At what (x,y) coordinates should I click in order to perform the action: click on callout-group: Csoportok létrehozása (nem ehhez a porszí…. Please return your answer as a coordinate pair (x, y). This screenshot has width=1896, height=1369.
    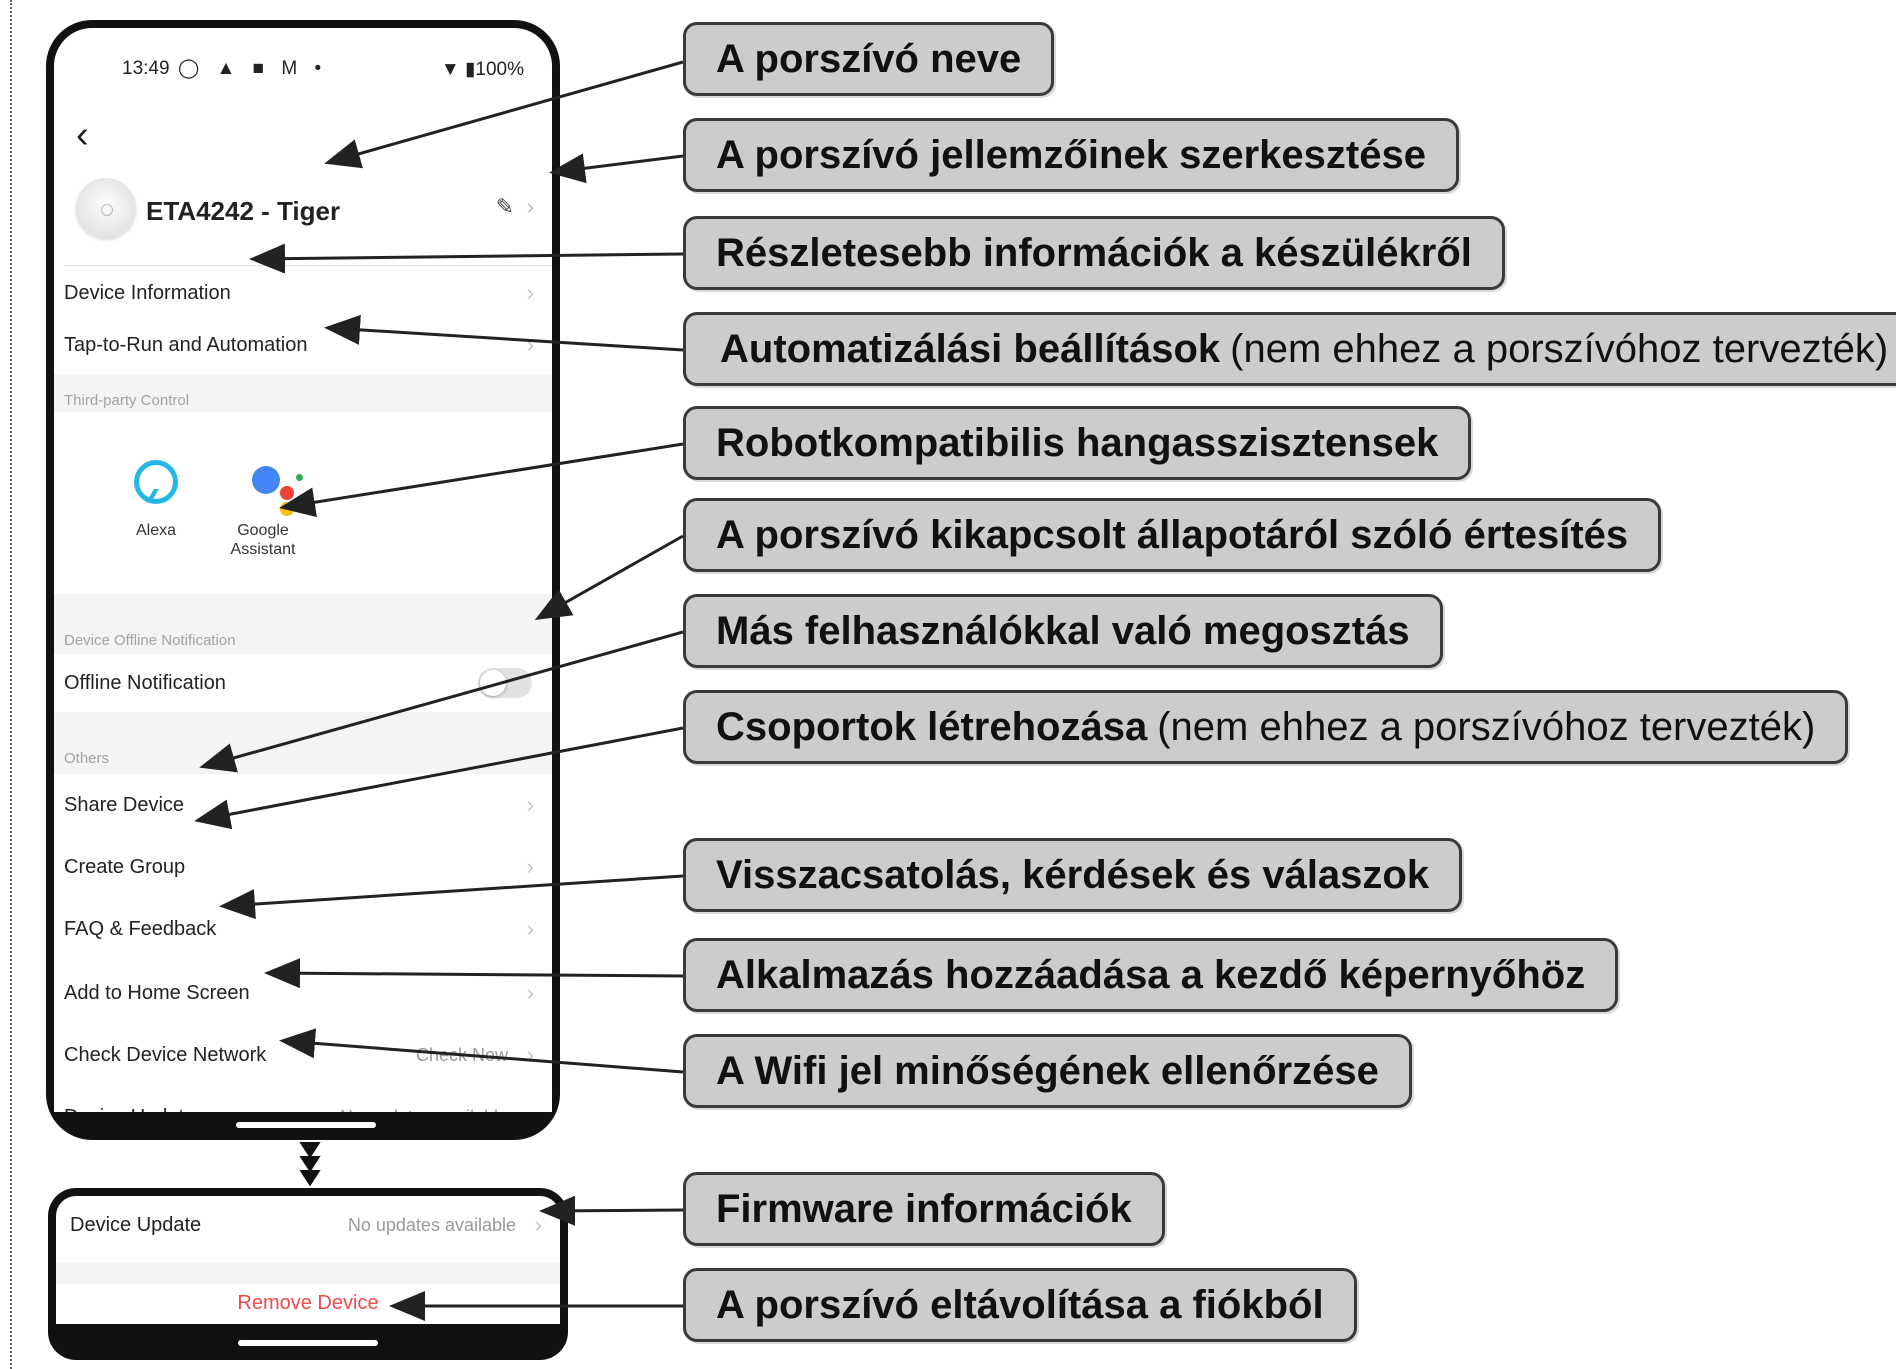
    Looking at the image, I should click on (1266, 727).